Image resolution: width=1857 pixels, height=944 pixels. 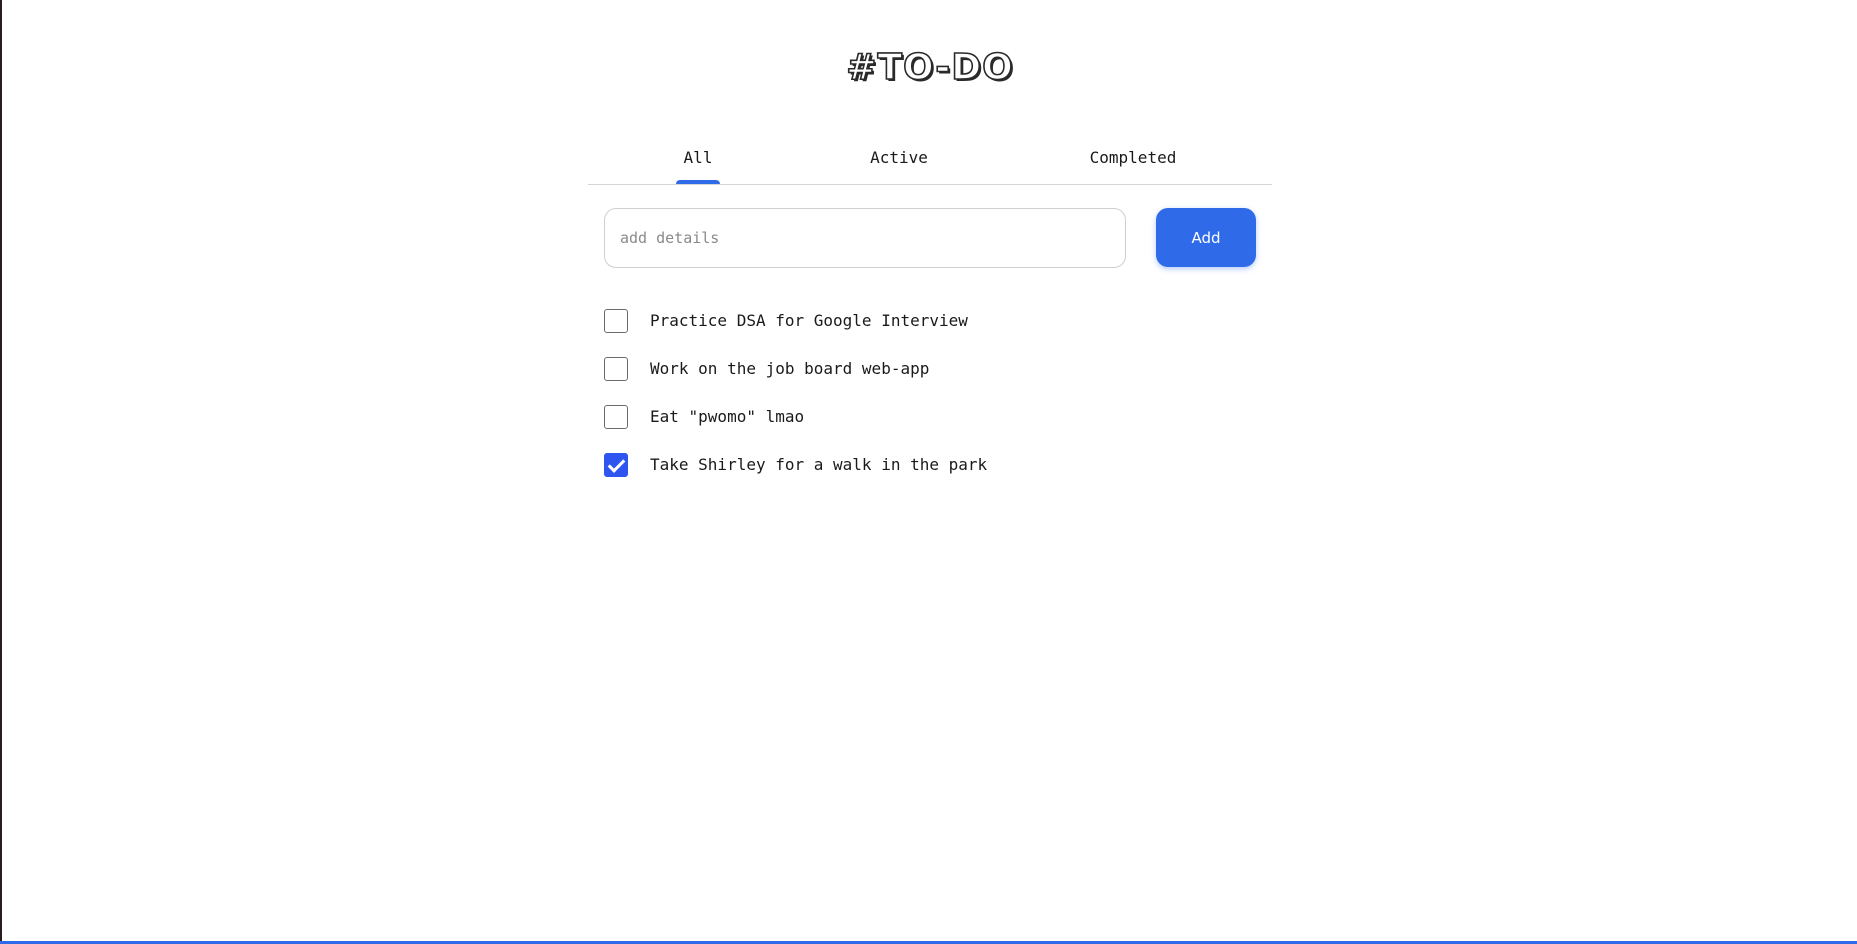 I want to click on todo-item: Eat "pwomo" lmao, so click(x=930, y=429).